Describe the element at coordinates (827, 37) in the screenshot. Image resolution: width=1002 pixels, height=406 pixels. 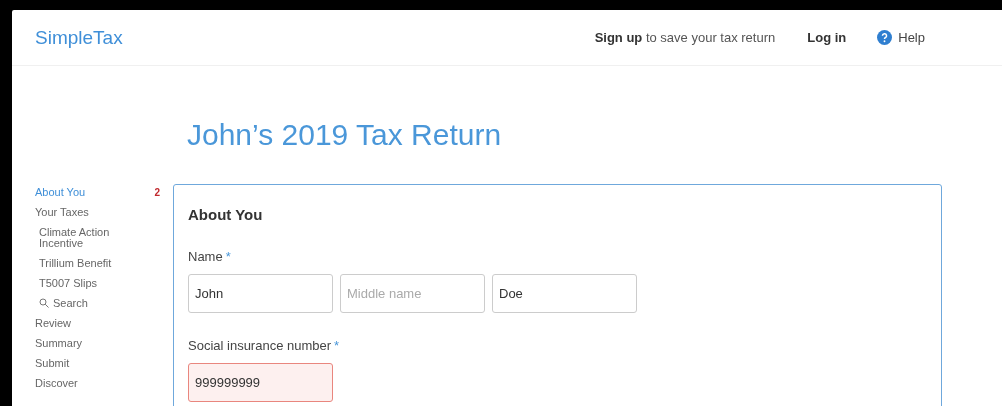
I see `login-link: Log in` at that location.